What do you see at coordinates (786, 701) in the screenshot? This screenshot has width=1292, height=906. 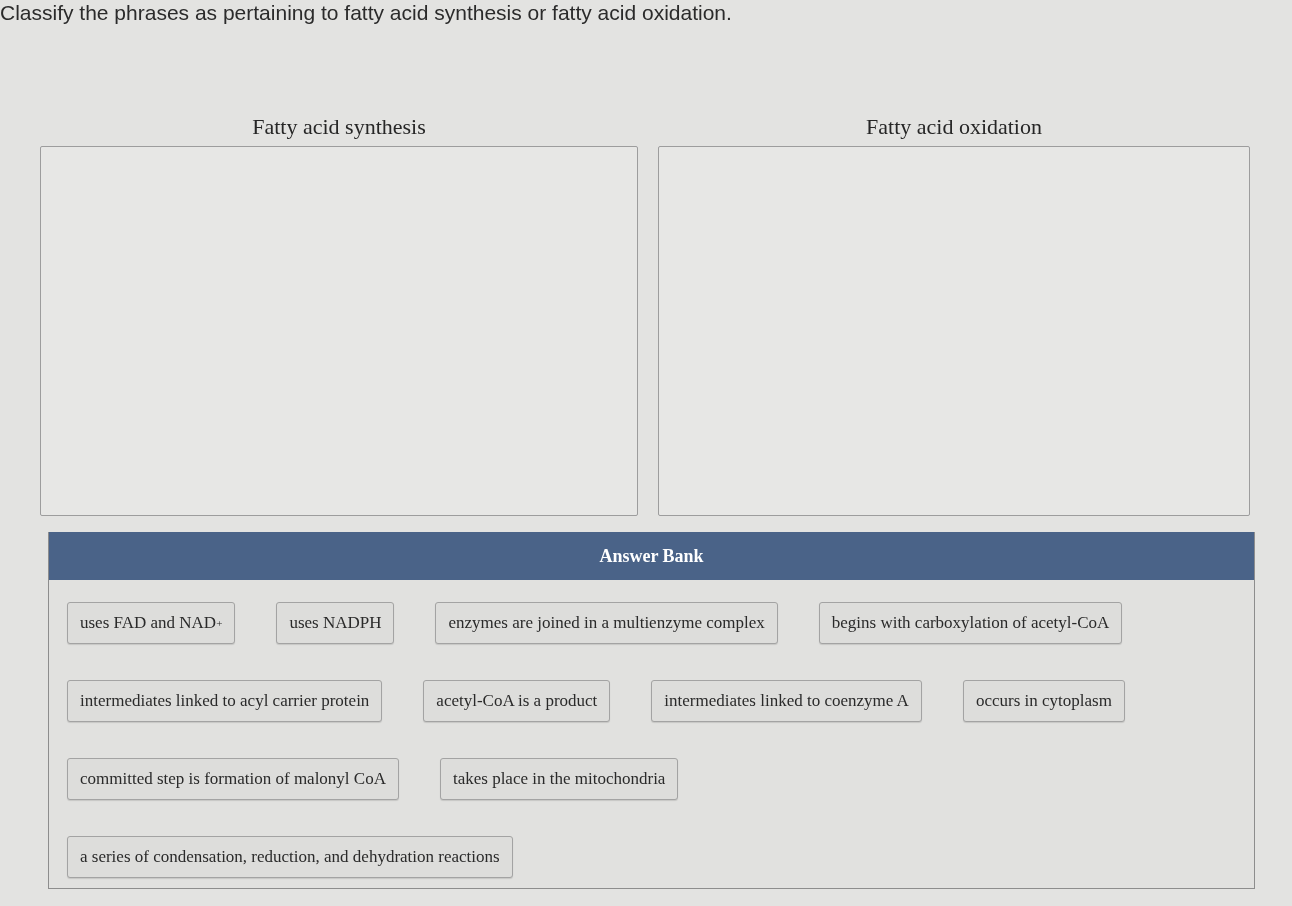 I see `answer-chip: intermediates linked to coenzyme A` at bounding box center [786, 701].